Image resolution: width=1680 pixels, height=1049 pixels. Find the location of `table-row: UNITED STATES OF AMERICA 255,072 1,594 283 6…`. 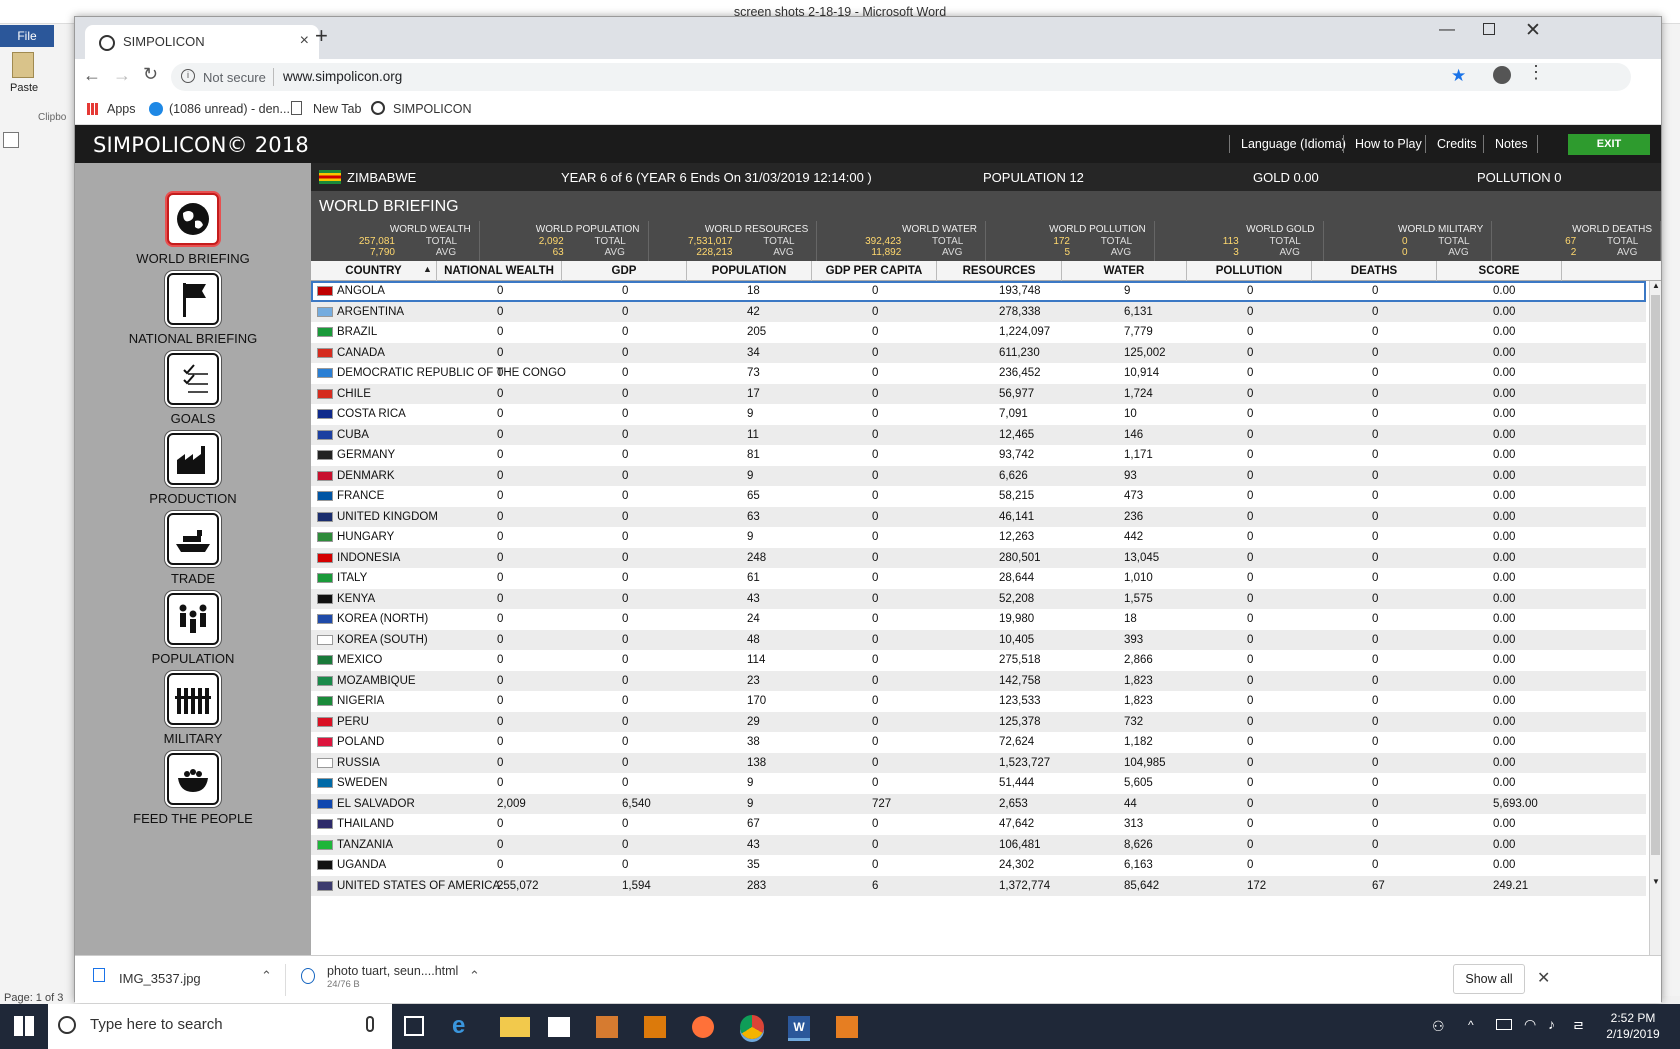

table-row: UNITED STATES OF AMERICA 255,072 1,594 283 6… is located at coordinates (978, 885).